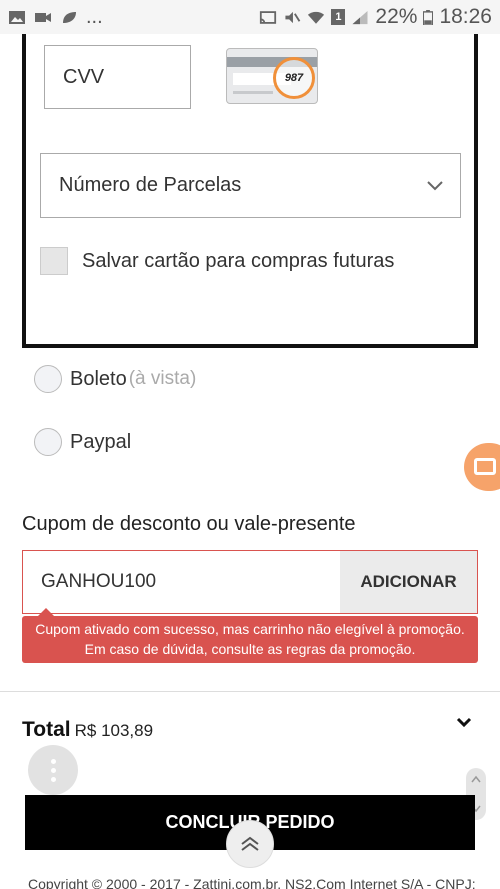 Image resolution: width=500 pixels, height=889 pixels. What do you see at coordinates (43, 17) in the screenshot?
I see `video-icon` at bounding box center [43, 17].